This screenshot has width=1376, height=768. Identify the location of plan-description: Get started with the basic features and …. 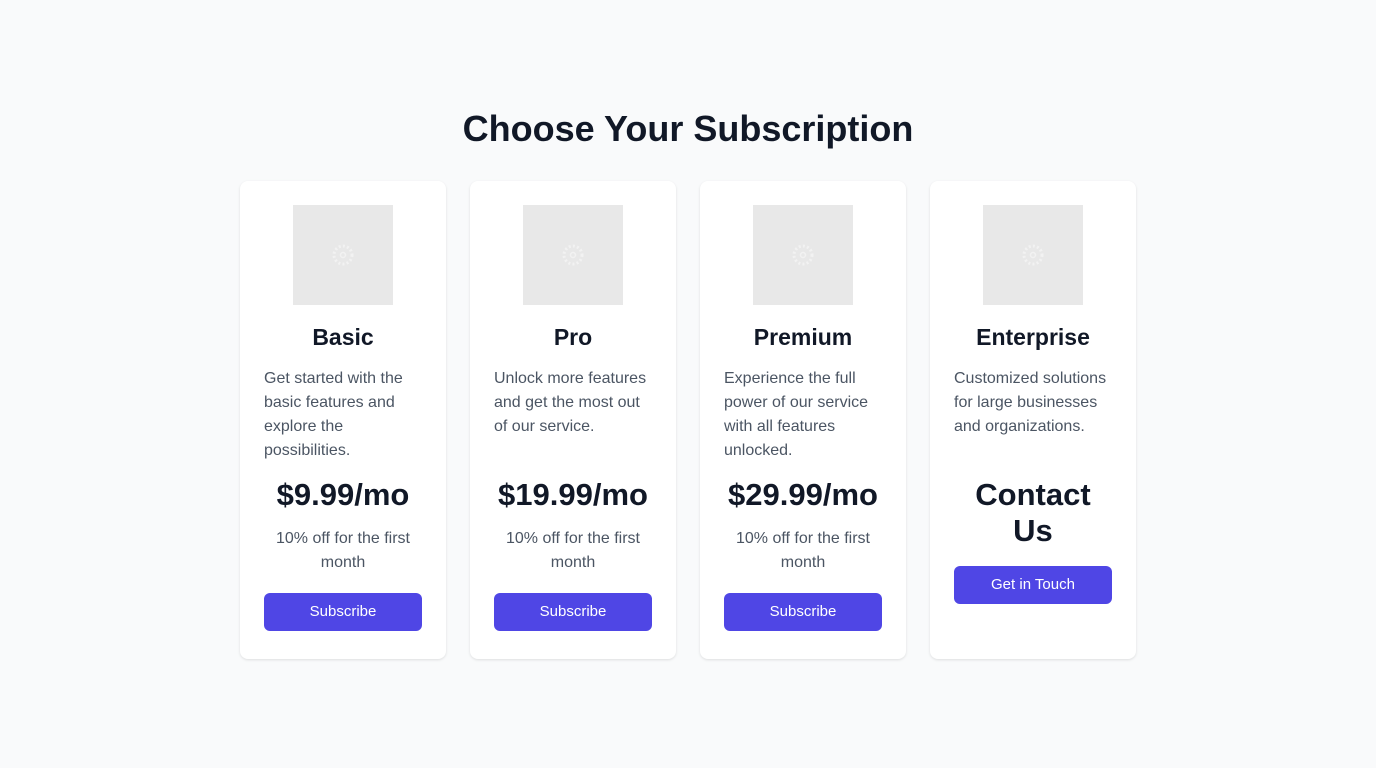
(333, 414).